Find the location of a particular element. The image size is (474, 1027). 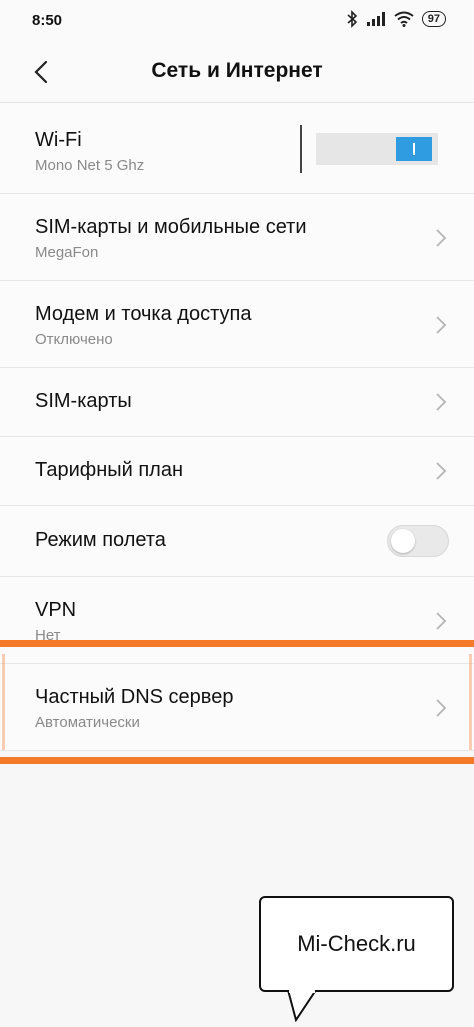

list-item-tariff: Тарифный план is located at coordinates (237, 470).